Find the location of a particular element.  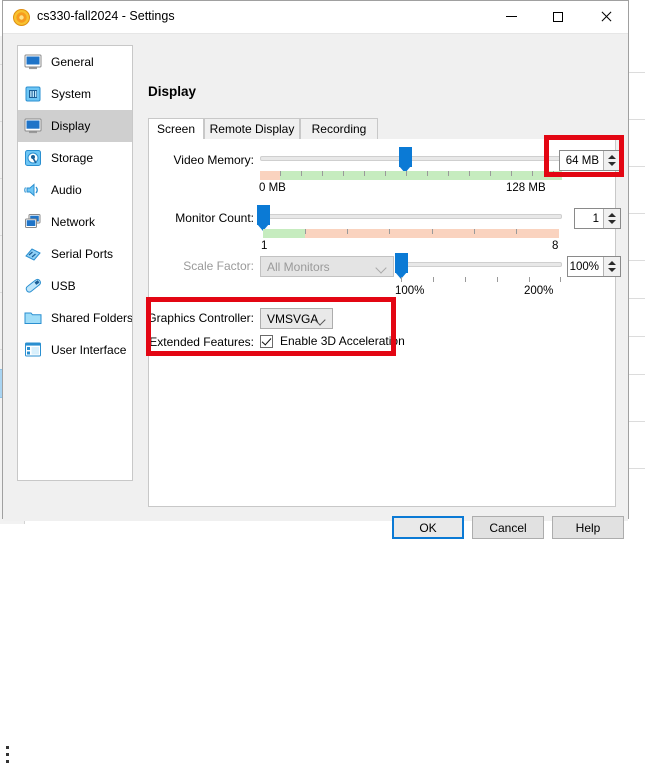

scale-factor-min-label: 100% is located at coordinates (409, 291).